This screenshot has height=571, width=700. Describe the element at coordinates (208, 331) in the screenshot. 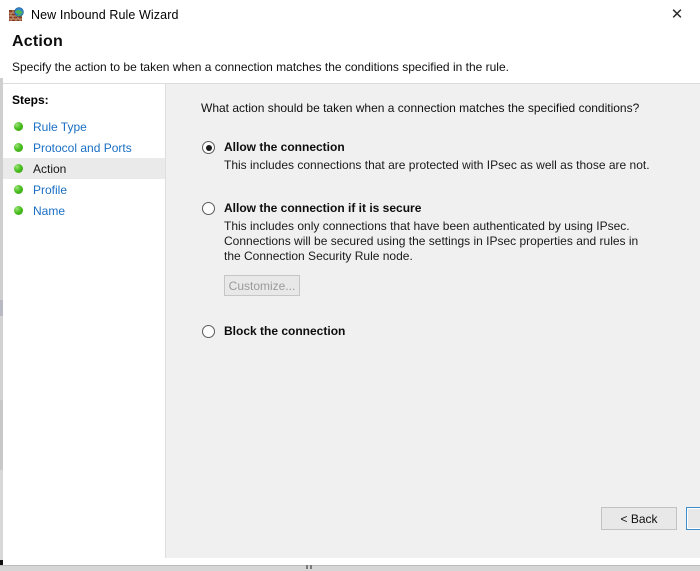

I see `radio-block-the-connection` at that location.